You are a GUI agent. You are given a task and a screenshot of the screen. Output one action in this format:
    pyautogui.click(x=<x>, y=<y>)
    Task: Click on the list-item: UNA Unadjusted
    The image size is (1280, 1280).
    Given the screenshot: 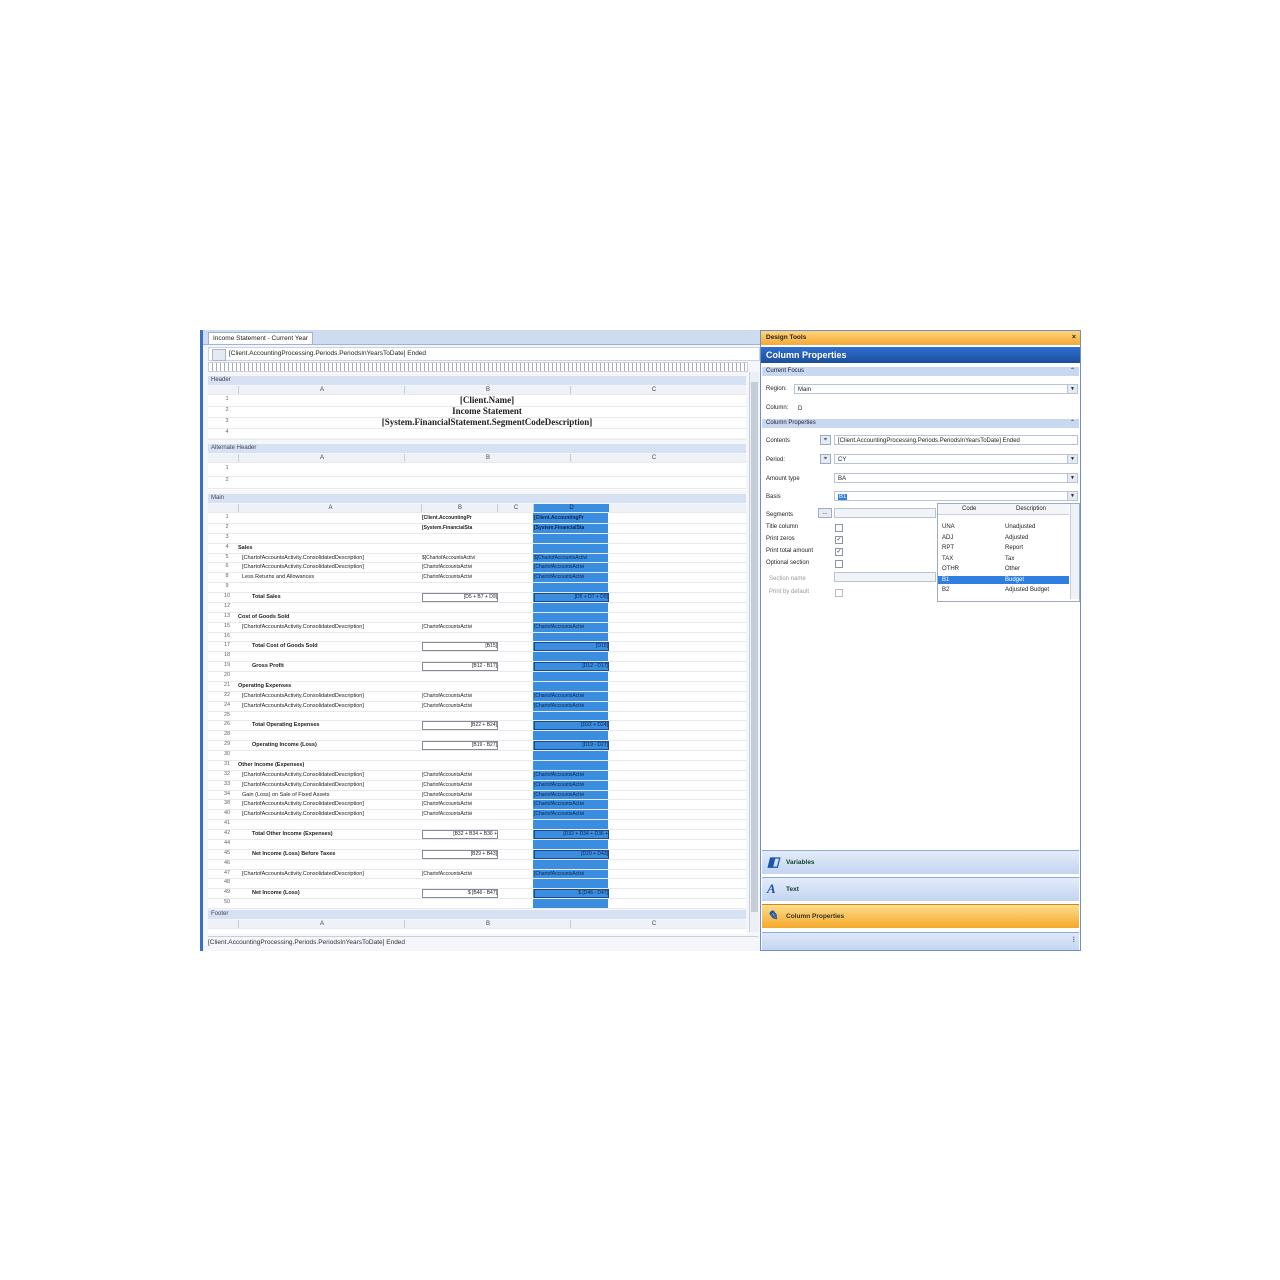 What is the action you would take?
    pyautogui.click(x=1003, y=527)
    